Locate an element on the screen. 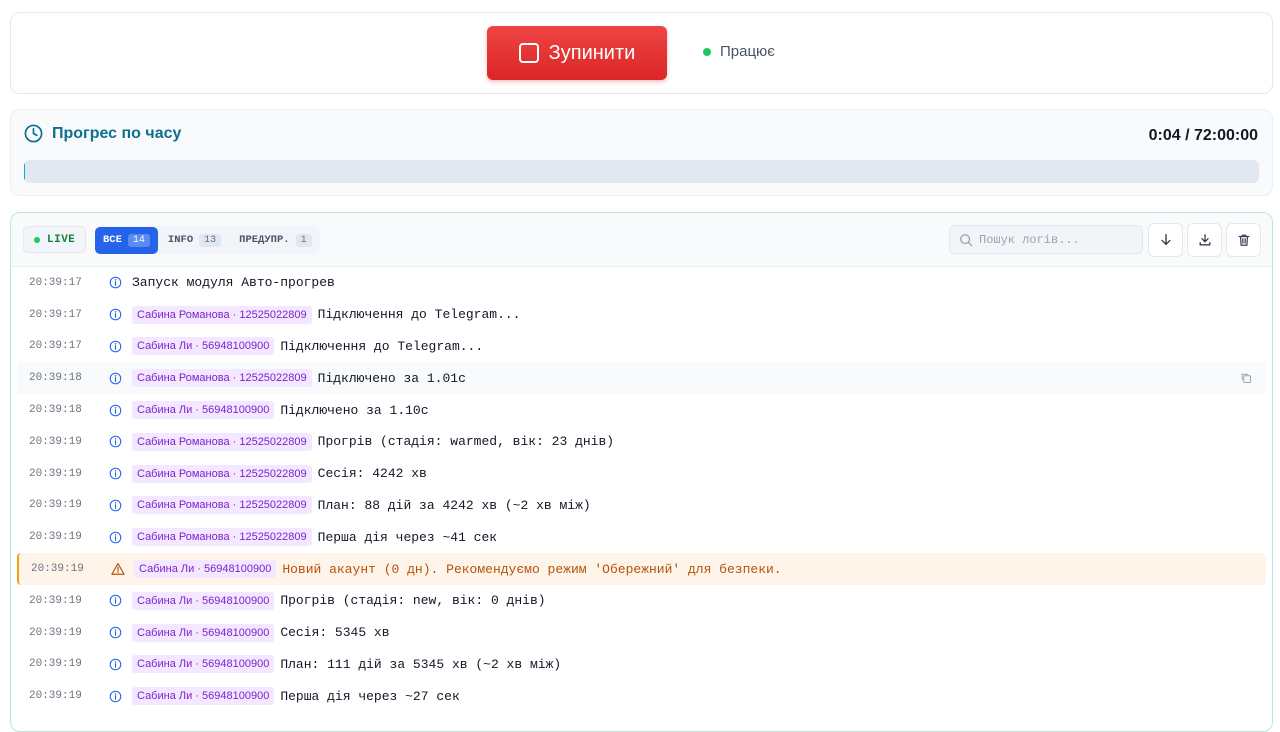 The width and height of the screenshot is (1280, 732). filter-label: ВСЕ is located at coordinates (112, 240).